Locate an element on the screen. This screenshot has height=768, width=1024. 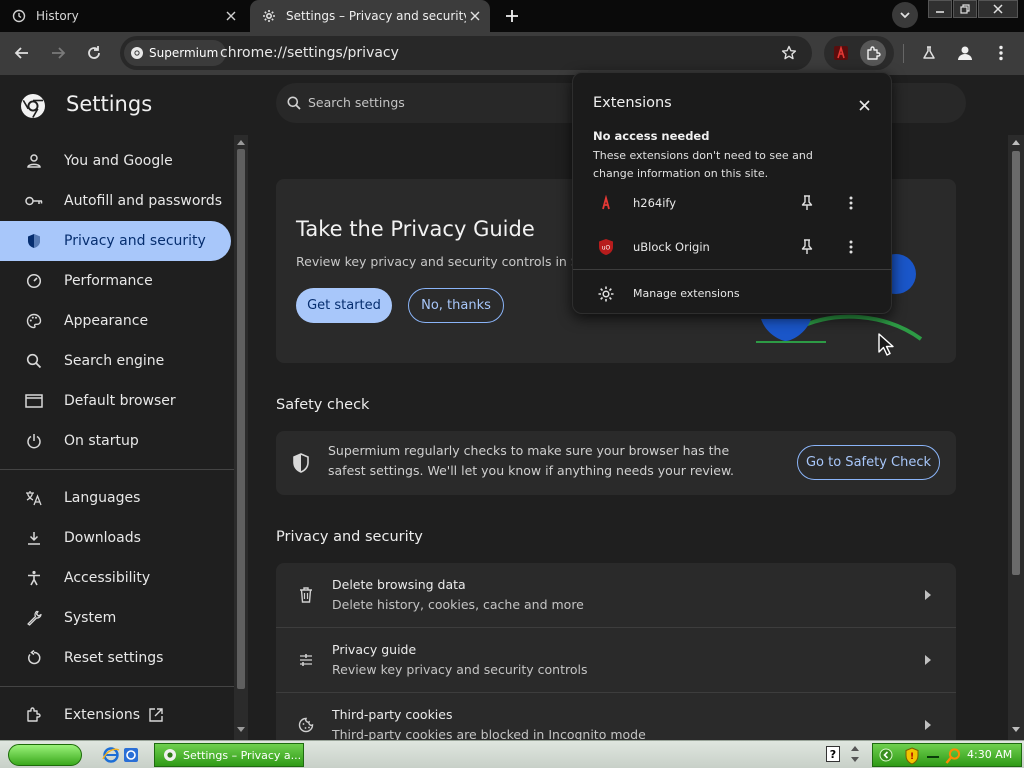
new-tab-button is located at coordinates (512, 16).